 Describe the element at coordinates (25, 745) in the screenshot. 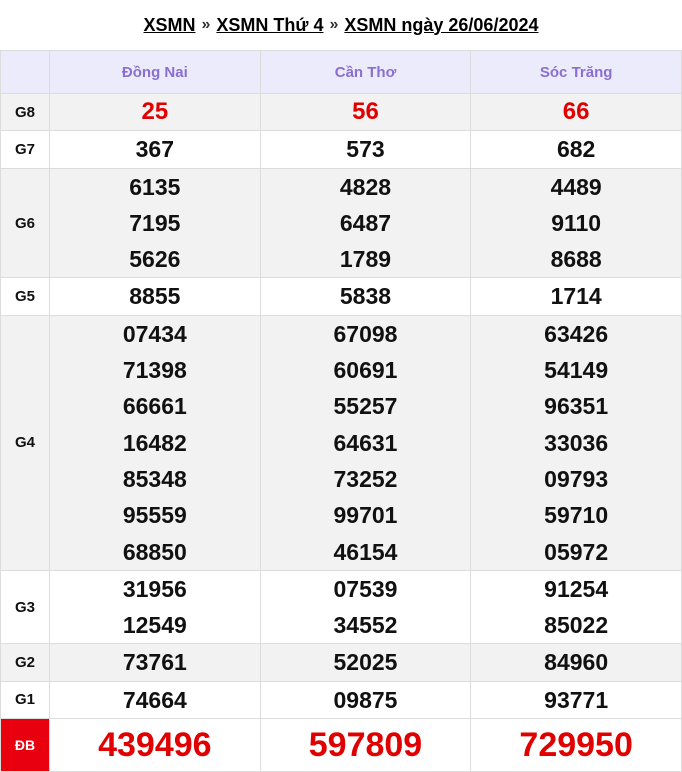

I see `prize-label: ĐB` at that location.